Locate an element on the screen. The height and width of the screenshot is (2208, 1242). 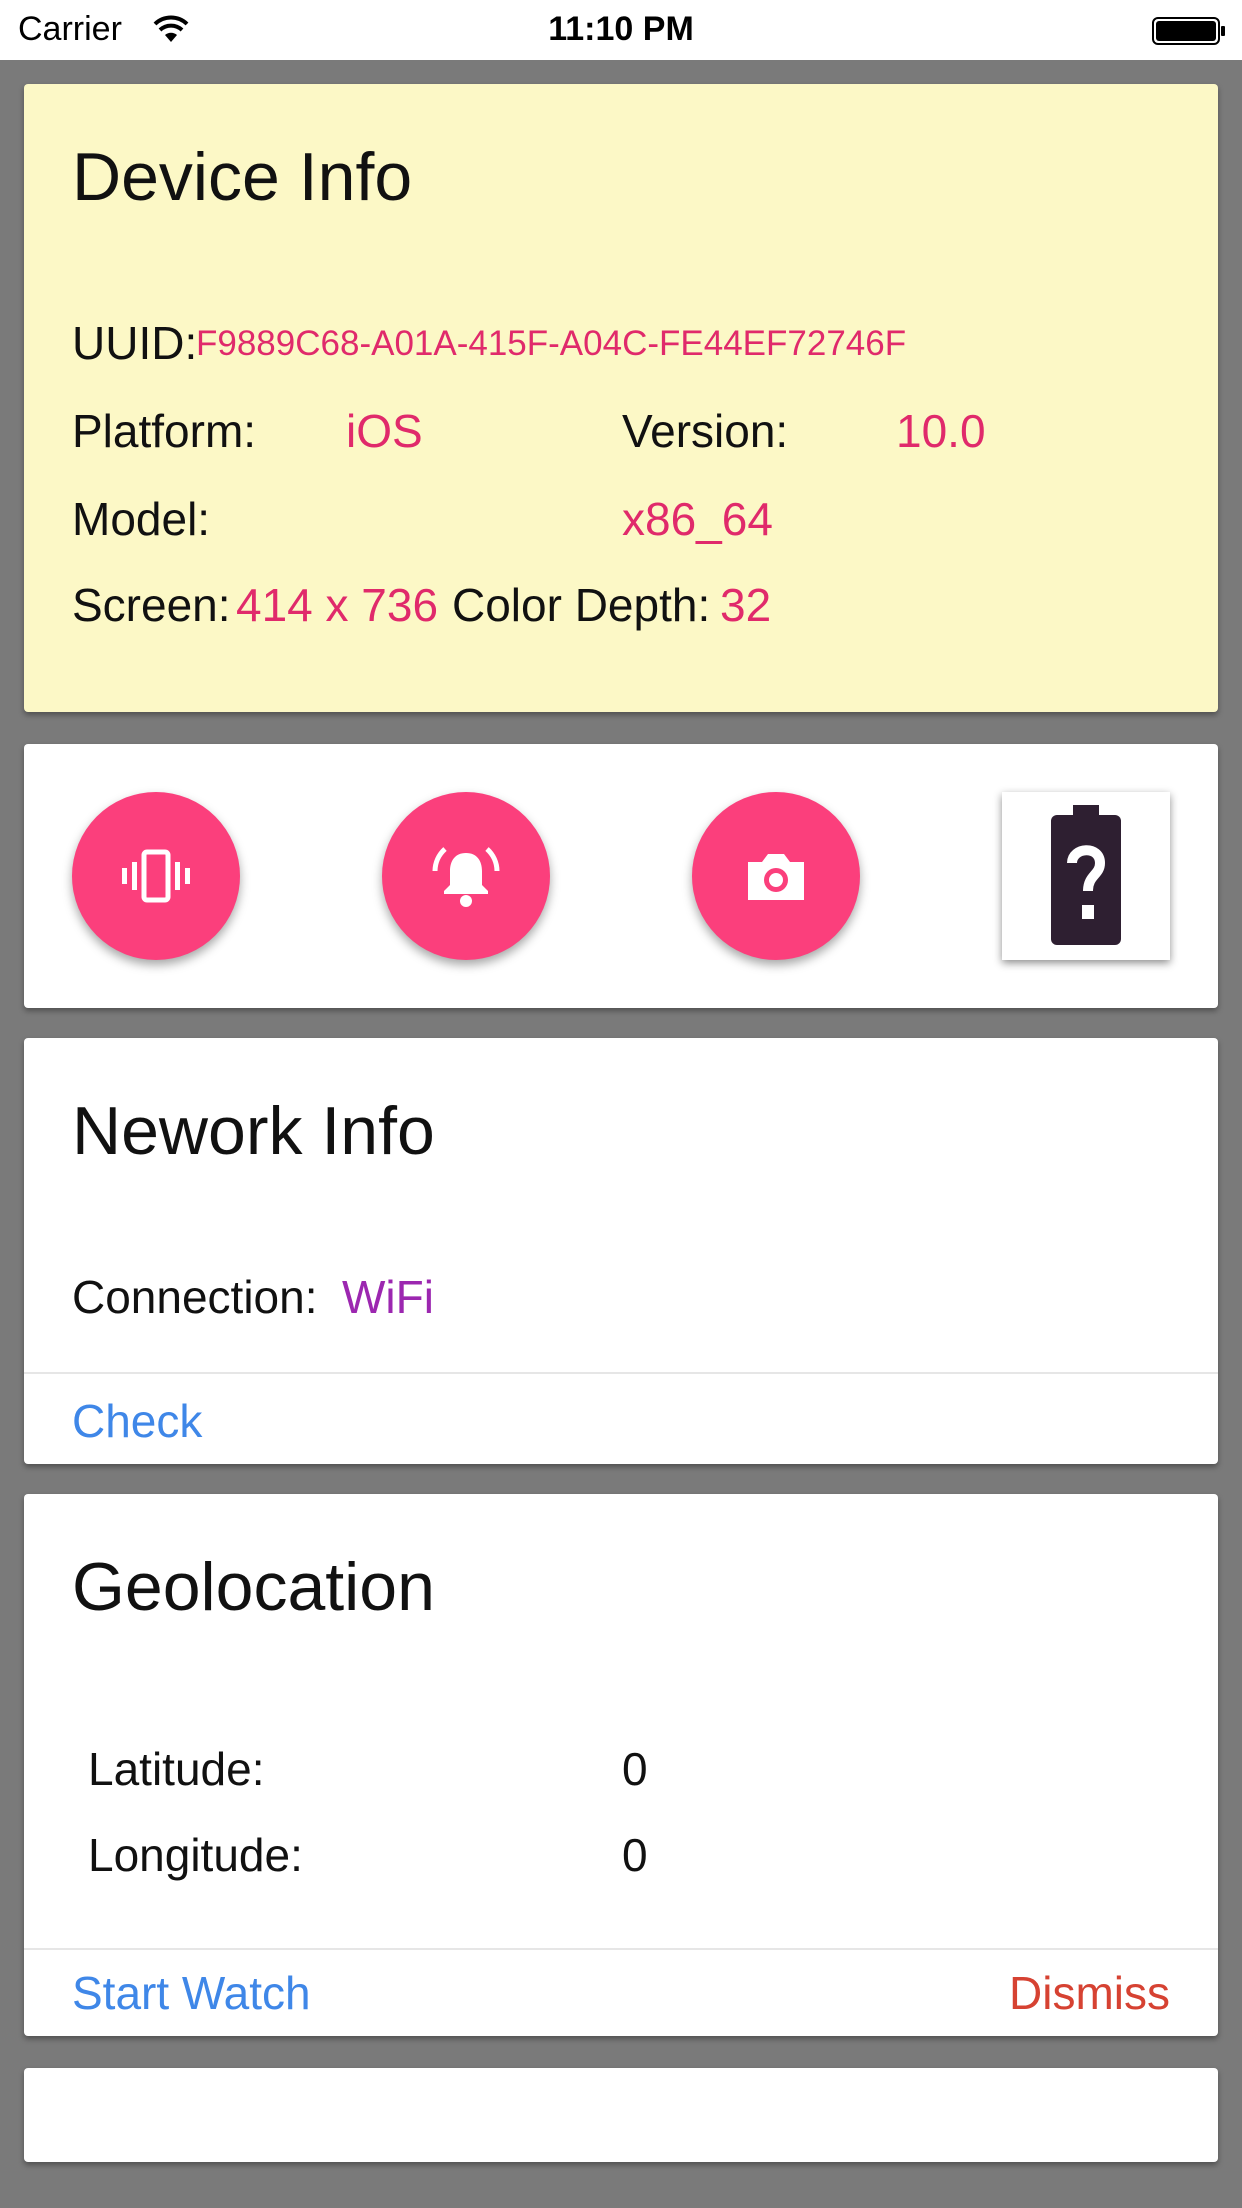
vibrate-button is located at coordinates (156, 876).